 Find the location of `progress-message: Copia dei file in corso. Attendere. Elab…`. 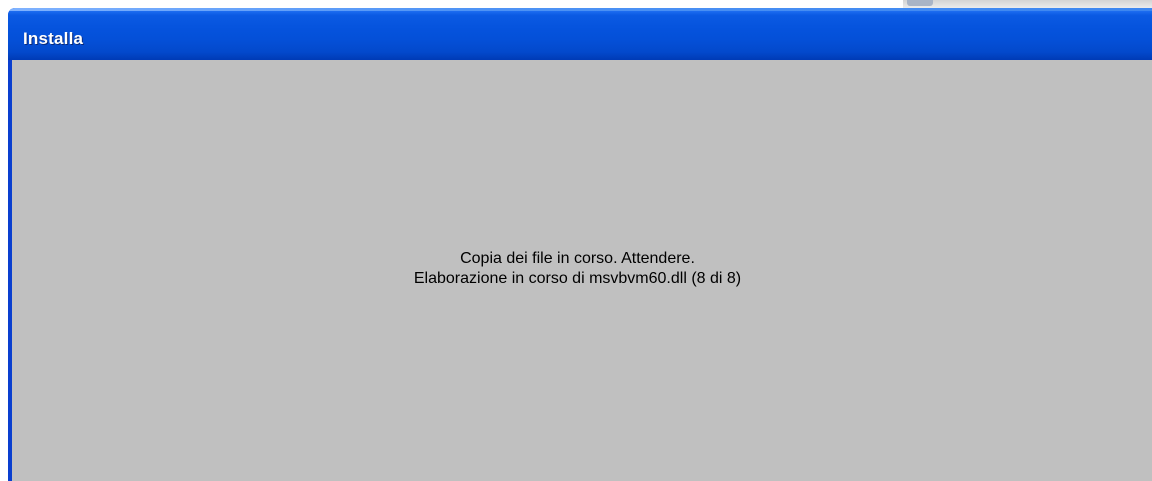

progress-message: Copia dei file in corso. Attendere. Elab… is located at coordinates (577, 269).